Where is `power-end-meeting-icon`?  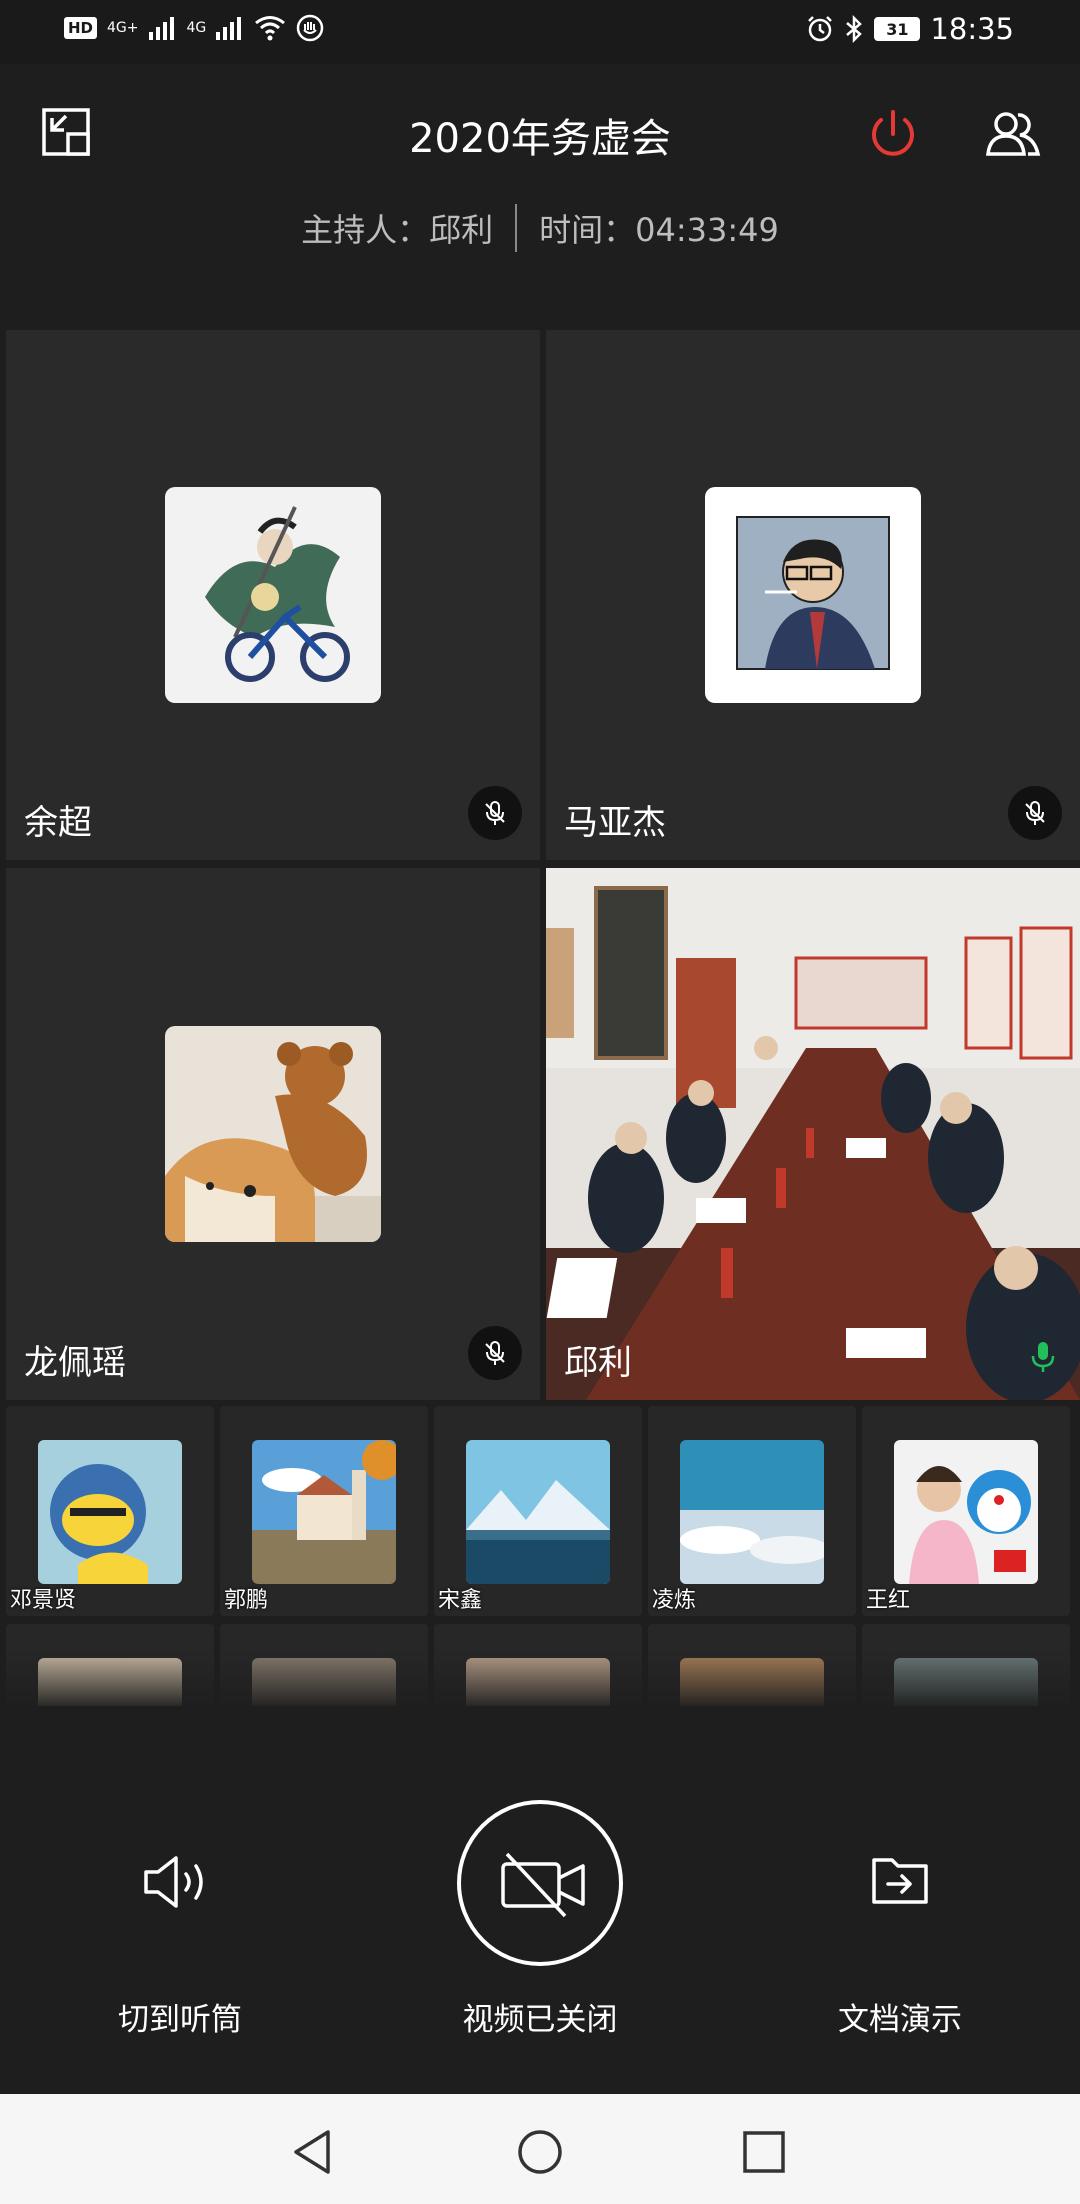 power-end-meeting-icon is located at coordinates (893, 135).